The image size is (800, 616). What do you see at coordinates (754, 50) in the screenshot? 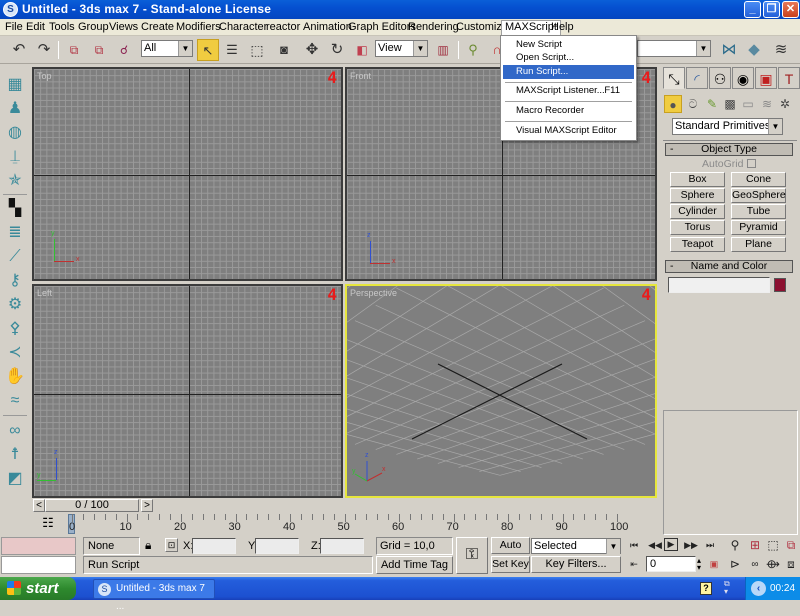
I see `align-icon: ◆` at bounding box center [754, 50].